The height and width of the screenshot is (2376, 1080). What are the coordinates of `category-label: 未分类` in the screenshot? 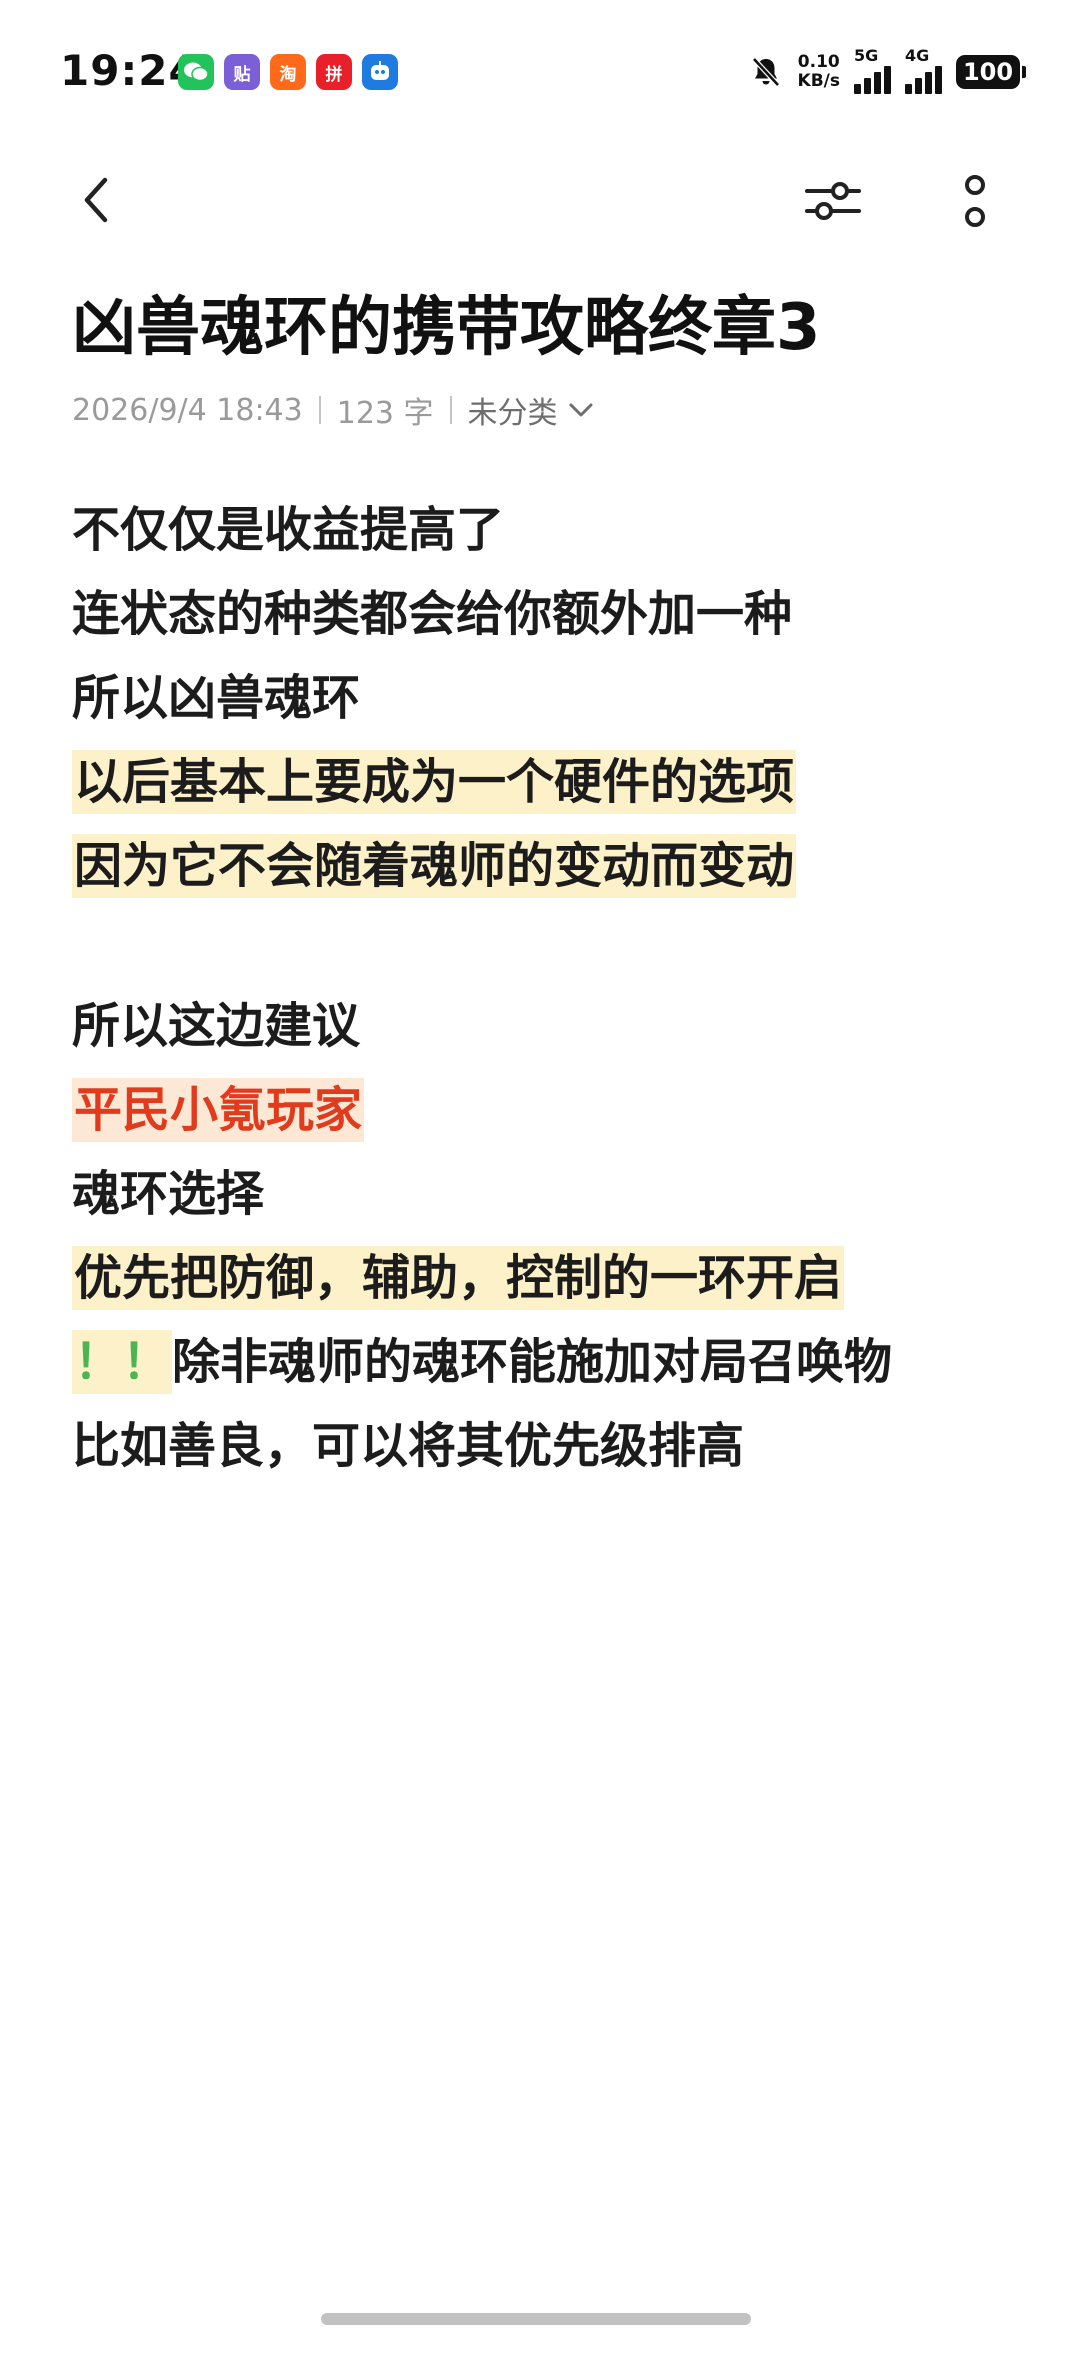 It's located at (512, 413).